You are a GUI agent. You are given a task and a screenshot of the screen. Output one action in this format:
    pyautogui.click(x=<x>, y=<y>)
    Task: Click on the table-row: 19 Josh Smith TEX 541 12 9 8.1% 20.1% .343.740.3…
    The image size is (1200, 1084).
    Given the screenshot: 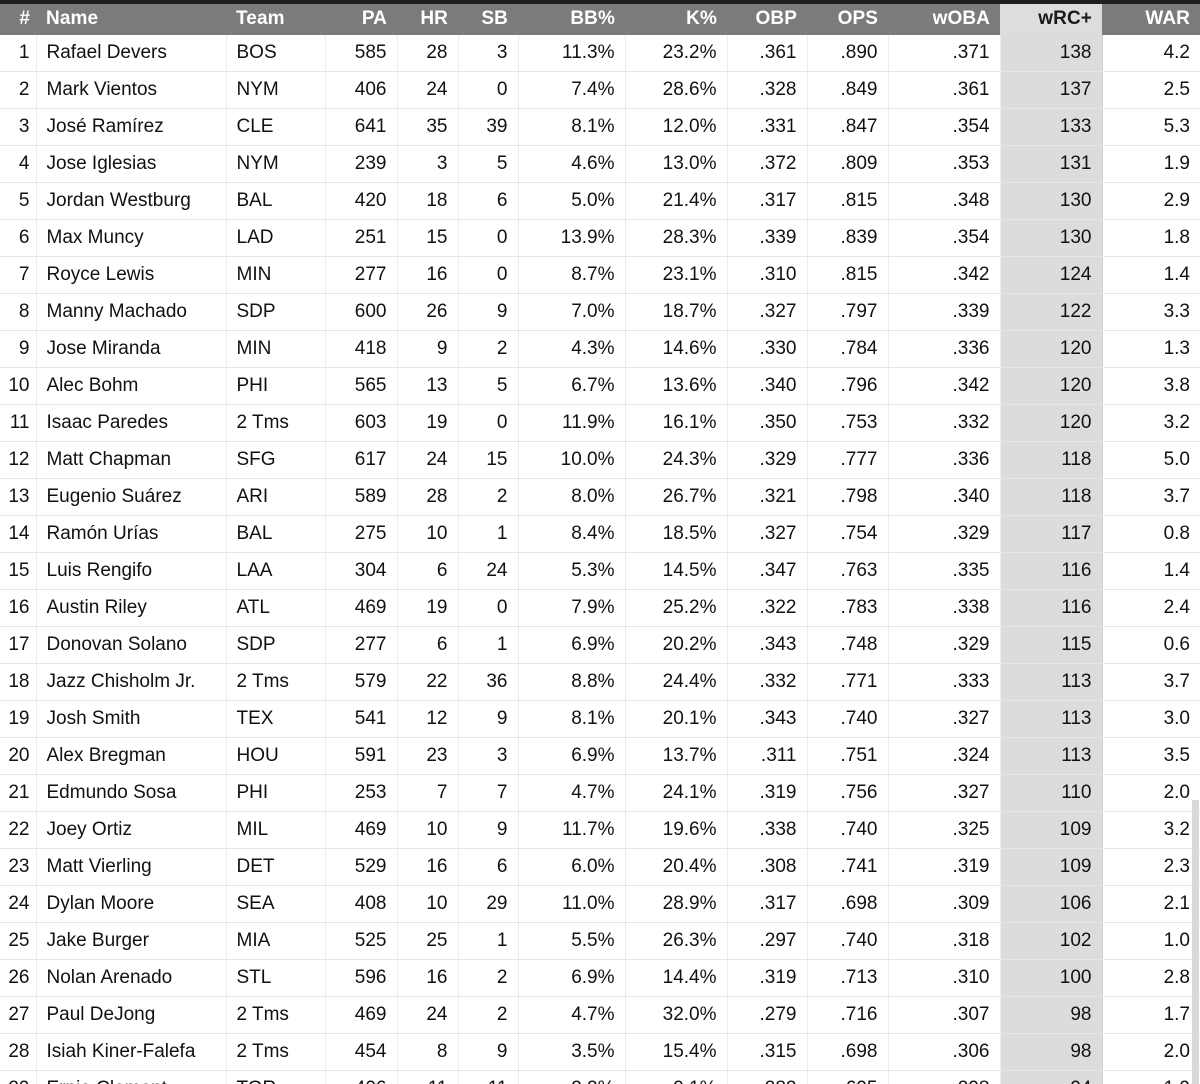 What is the action you would take?
    pyautogui.click(x=600, y=719)
    